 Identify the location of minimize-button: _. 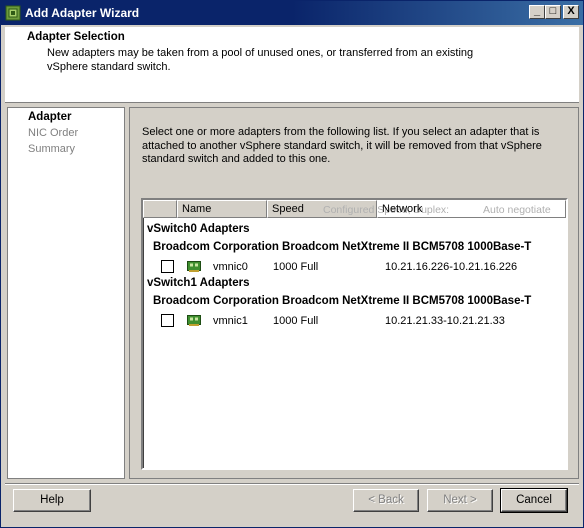
(537, 12).